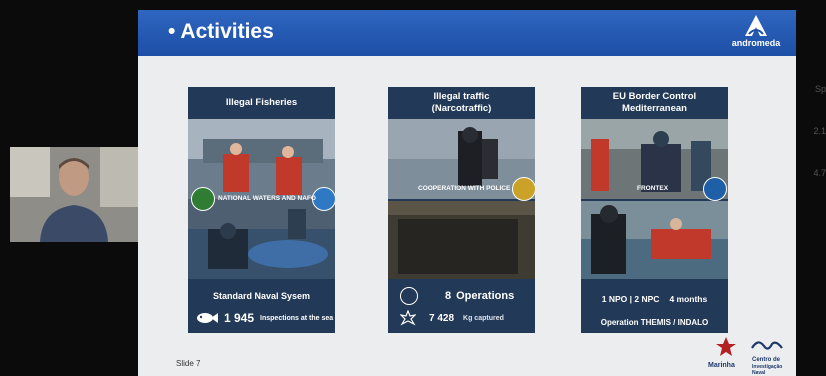 This screenshot has height=376, width=826. I want to click on brand-name: andromeda, so click(756, 43).